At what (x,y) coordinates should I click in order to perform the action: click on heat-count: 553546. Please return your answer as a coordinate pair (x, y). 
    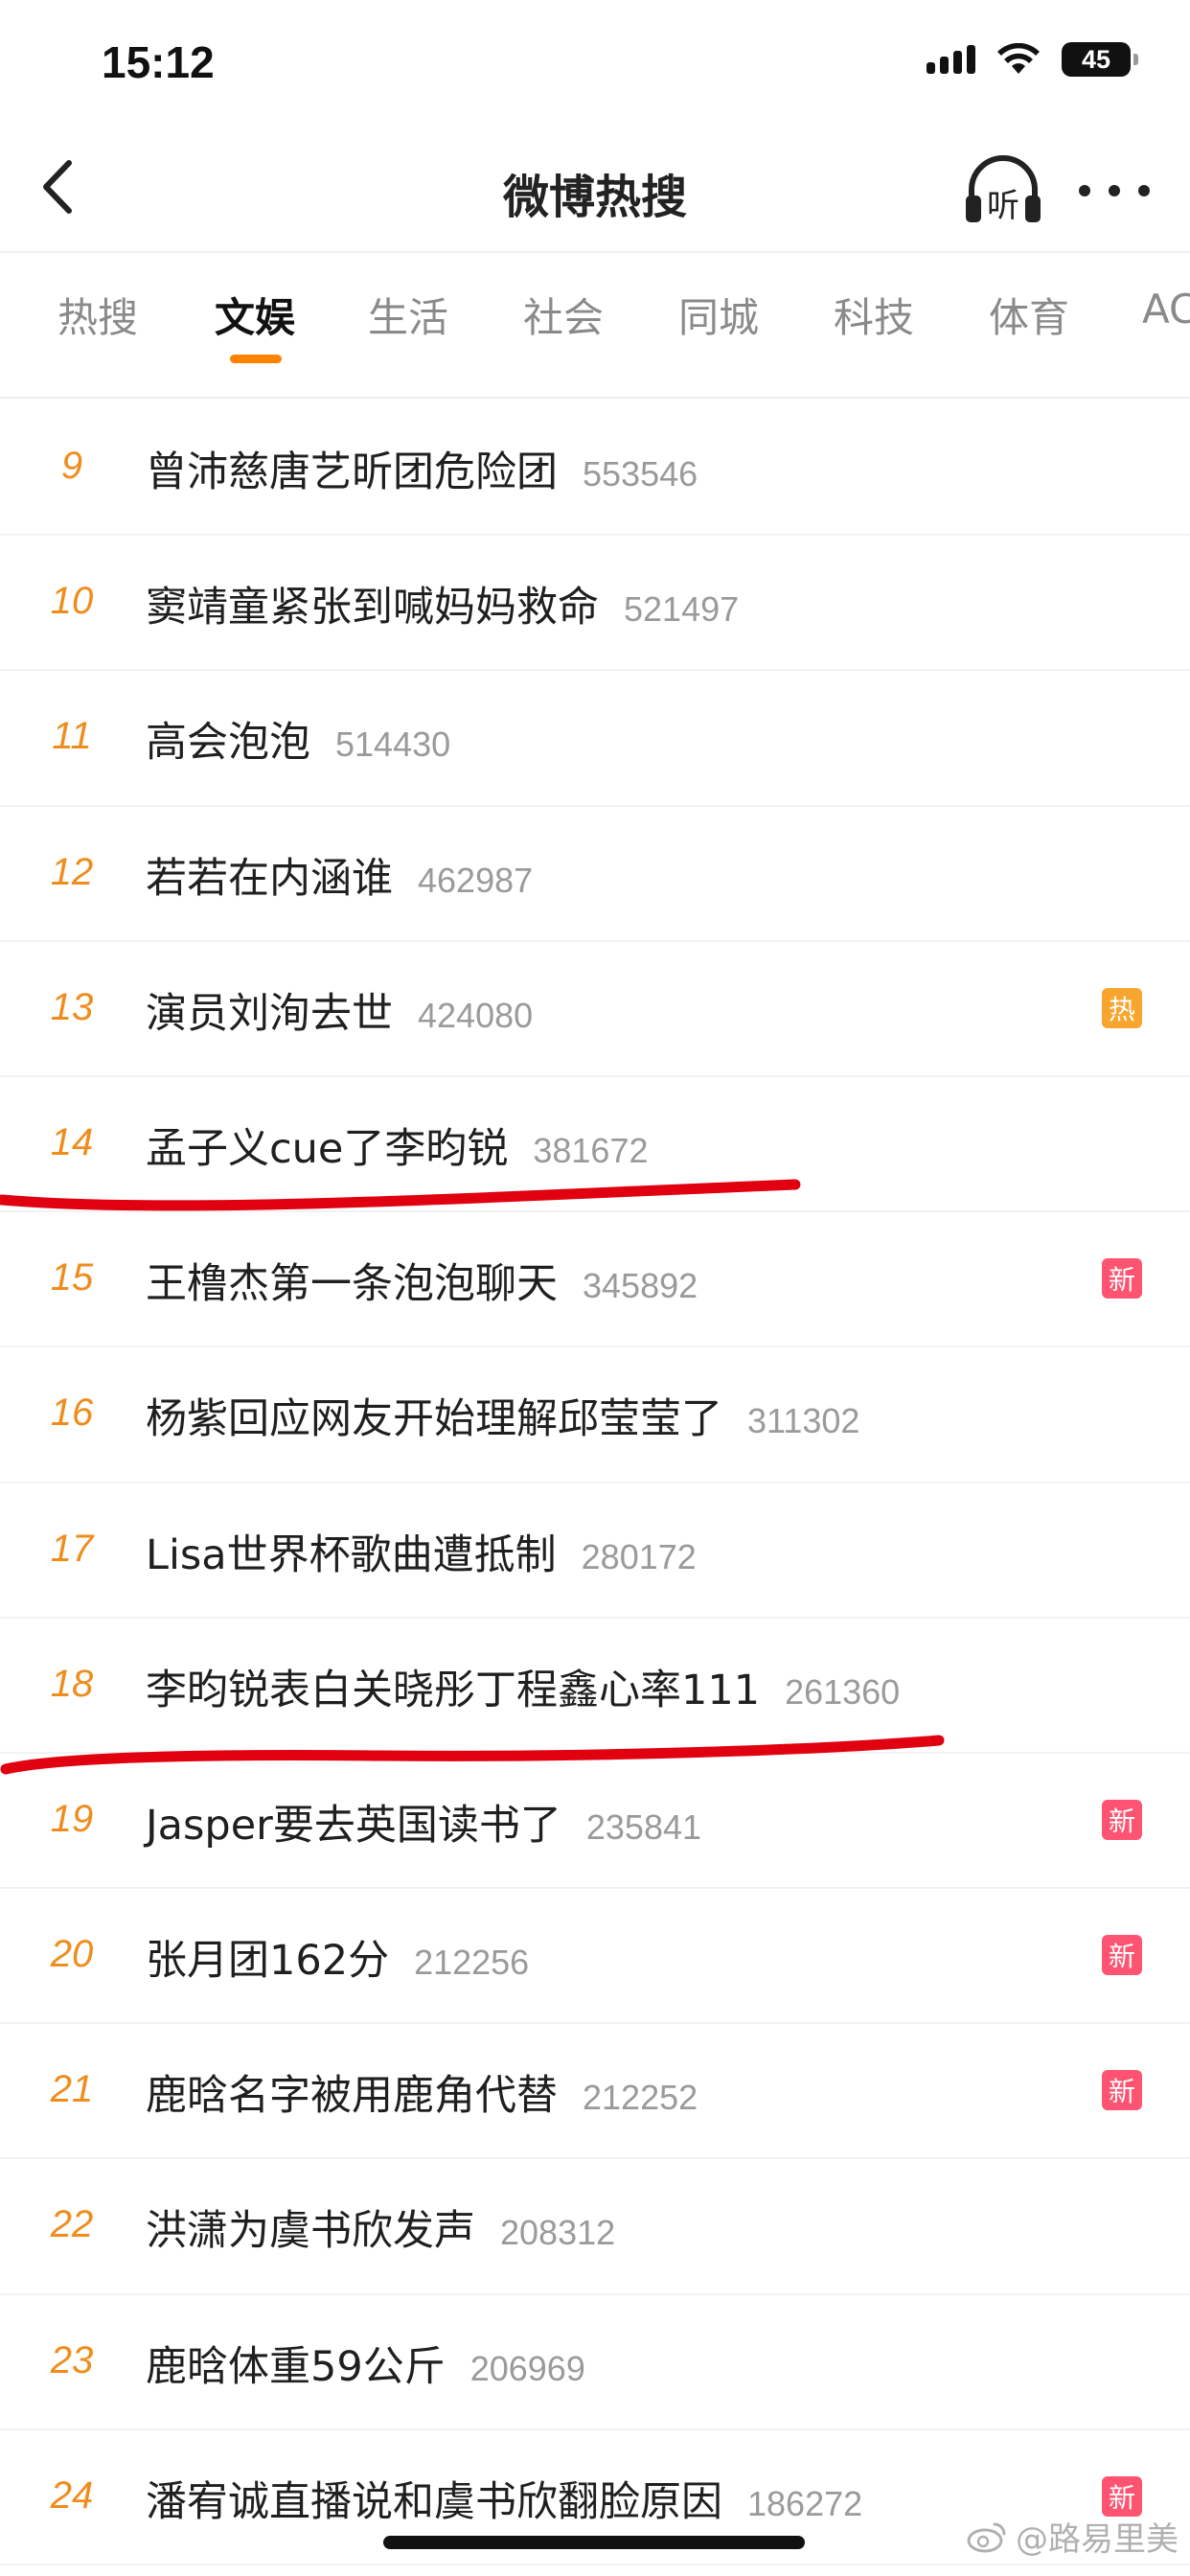
    Looking at the image, I should click on (640, 474).